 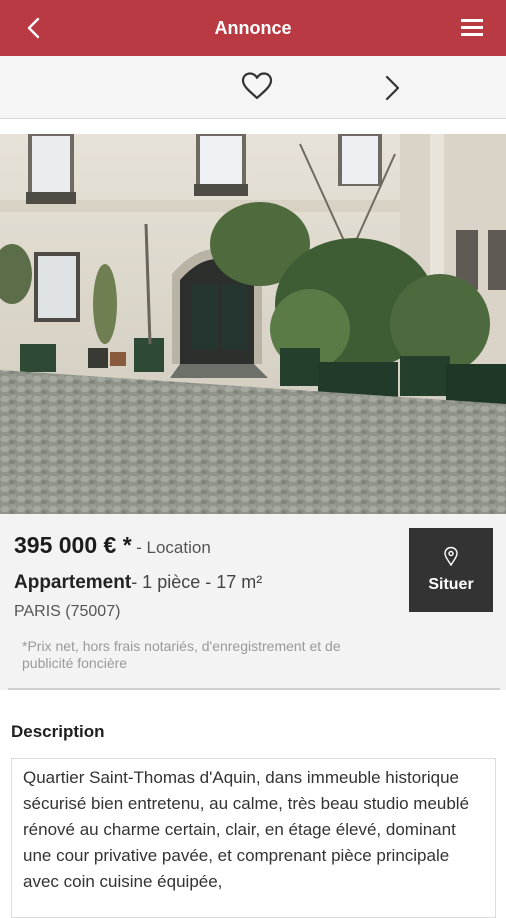 What do you see at coordinates (67, 611) in the screenshot?
I see `city-location: PARIS (75007)` at bounding box center [67, 611].